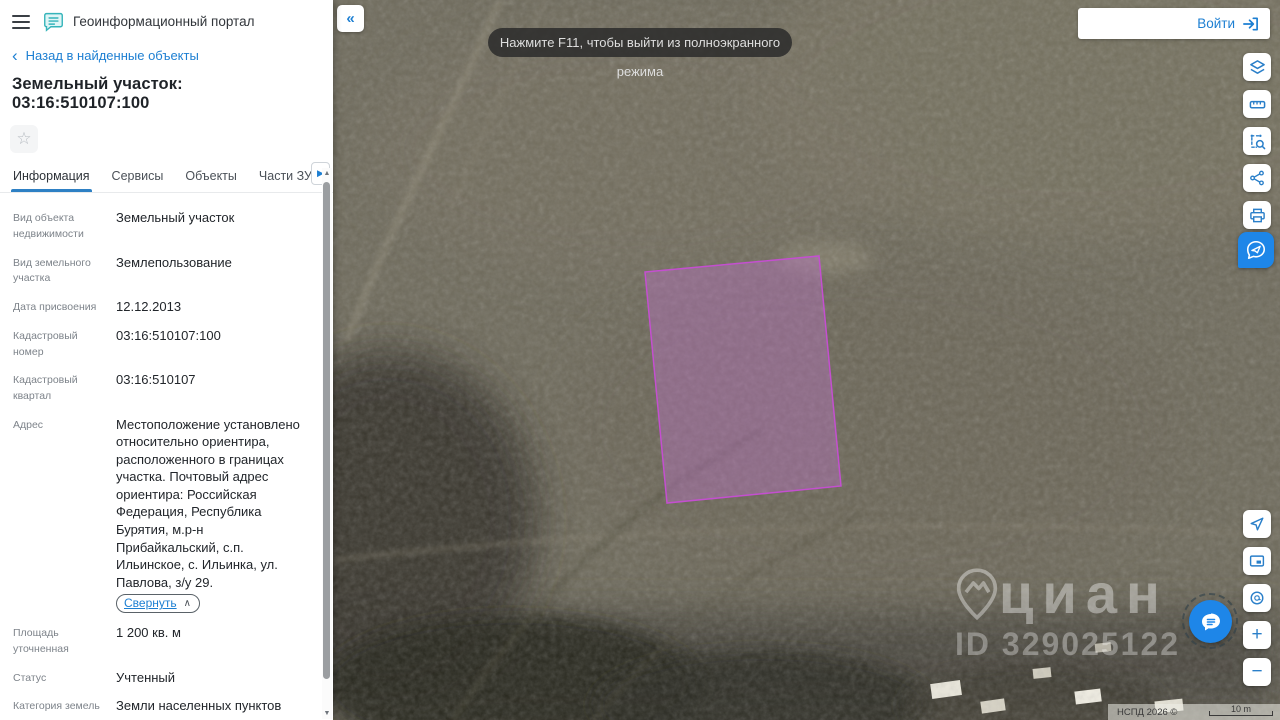 The image size is (1280, 720). I want to click on field-row-area: Площадь уточненная 1 200 кв. м, so click(97, 640).